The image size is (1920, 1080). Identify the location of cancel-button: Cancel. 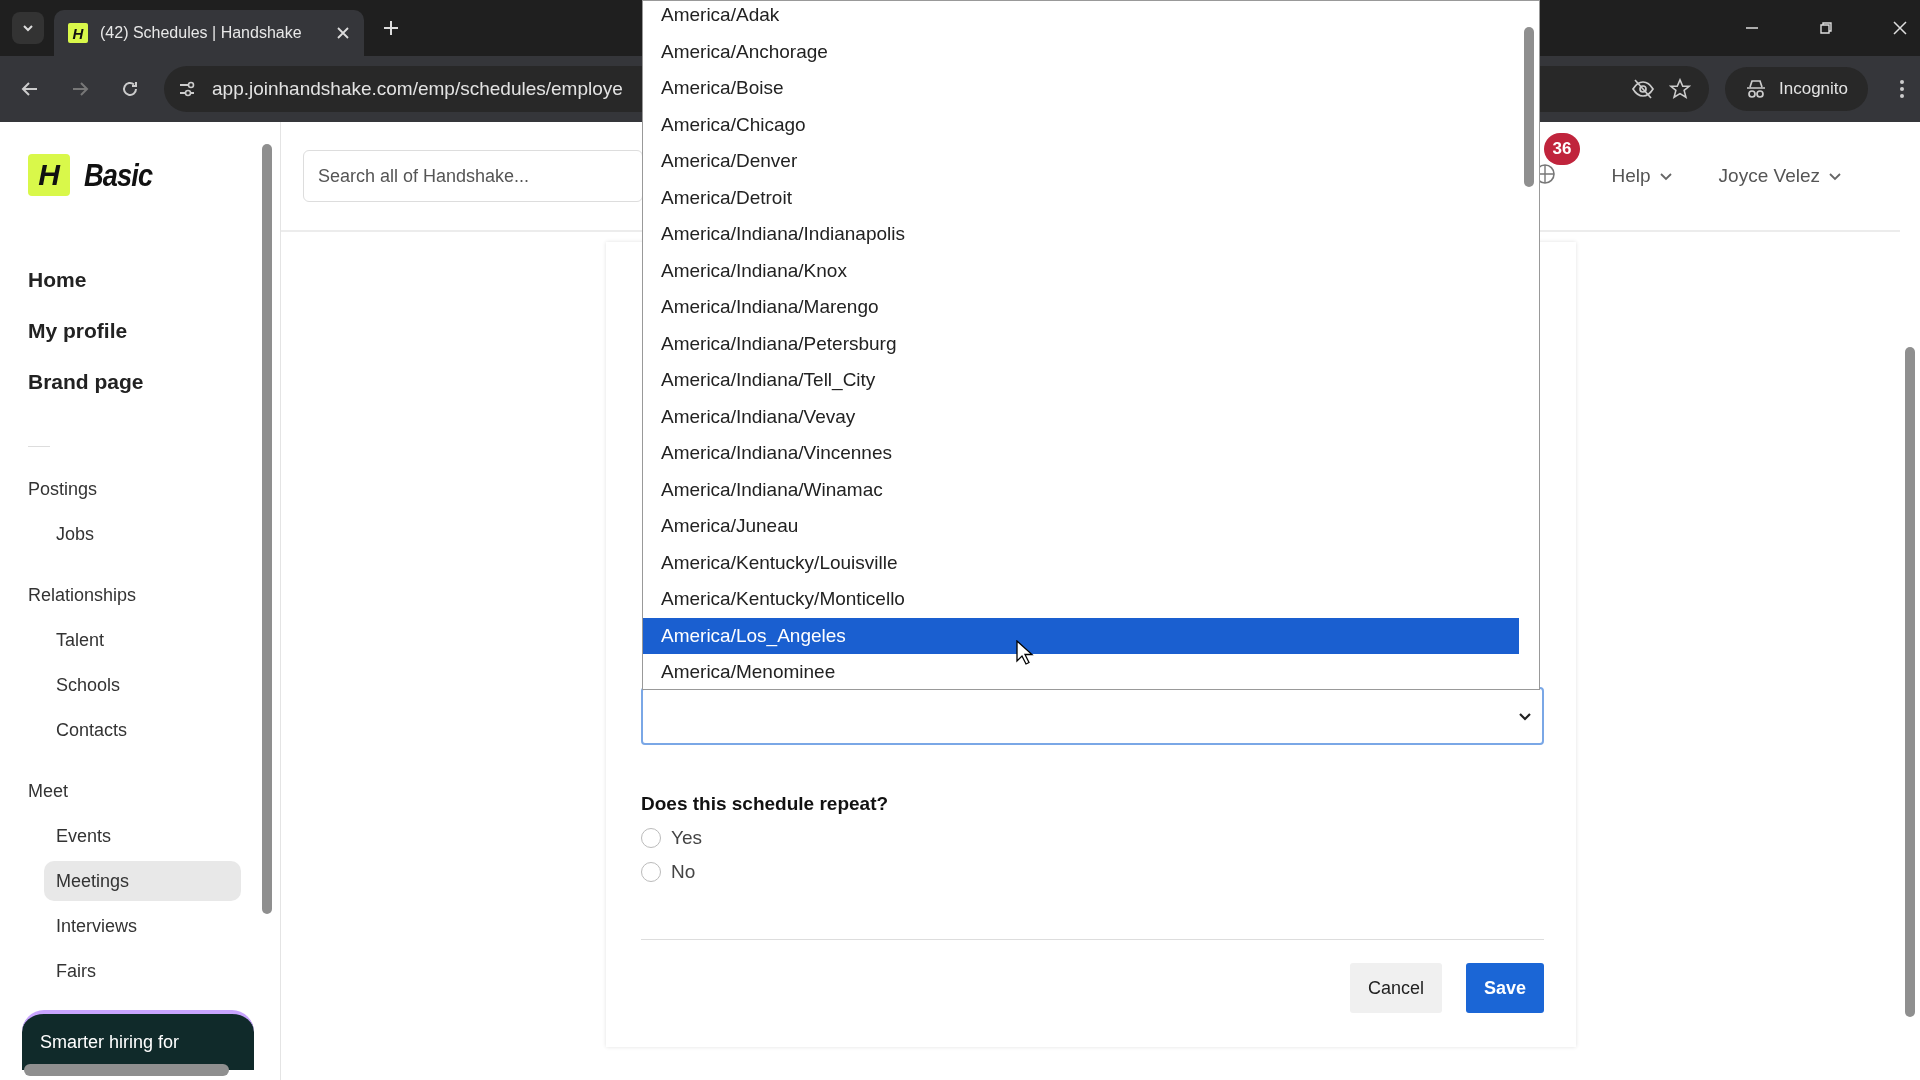
(1395, 988).